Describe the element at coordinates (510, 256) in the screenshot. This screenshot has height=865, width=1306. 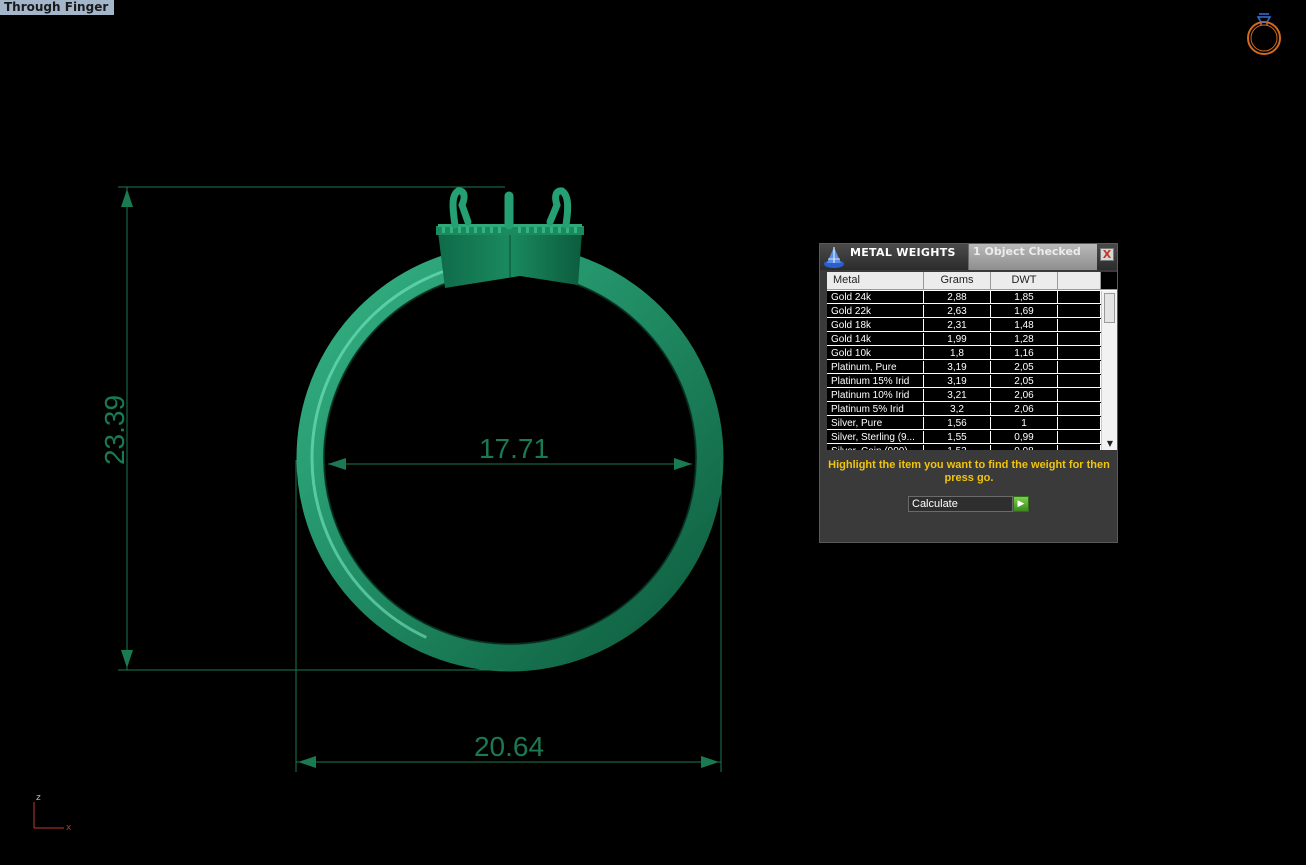
I see `ring-head` at that location.